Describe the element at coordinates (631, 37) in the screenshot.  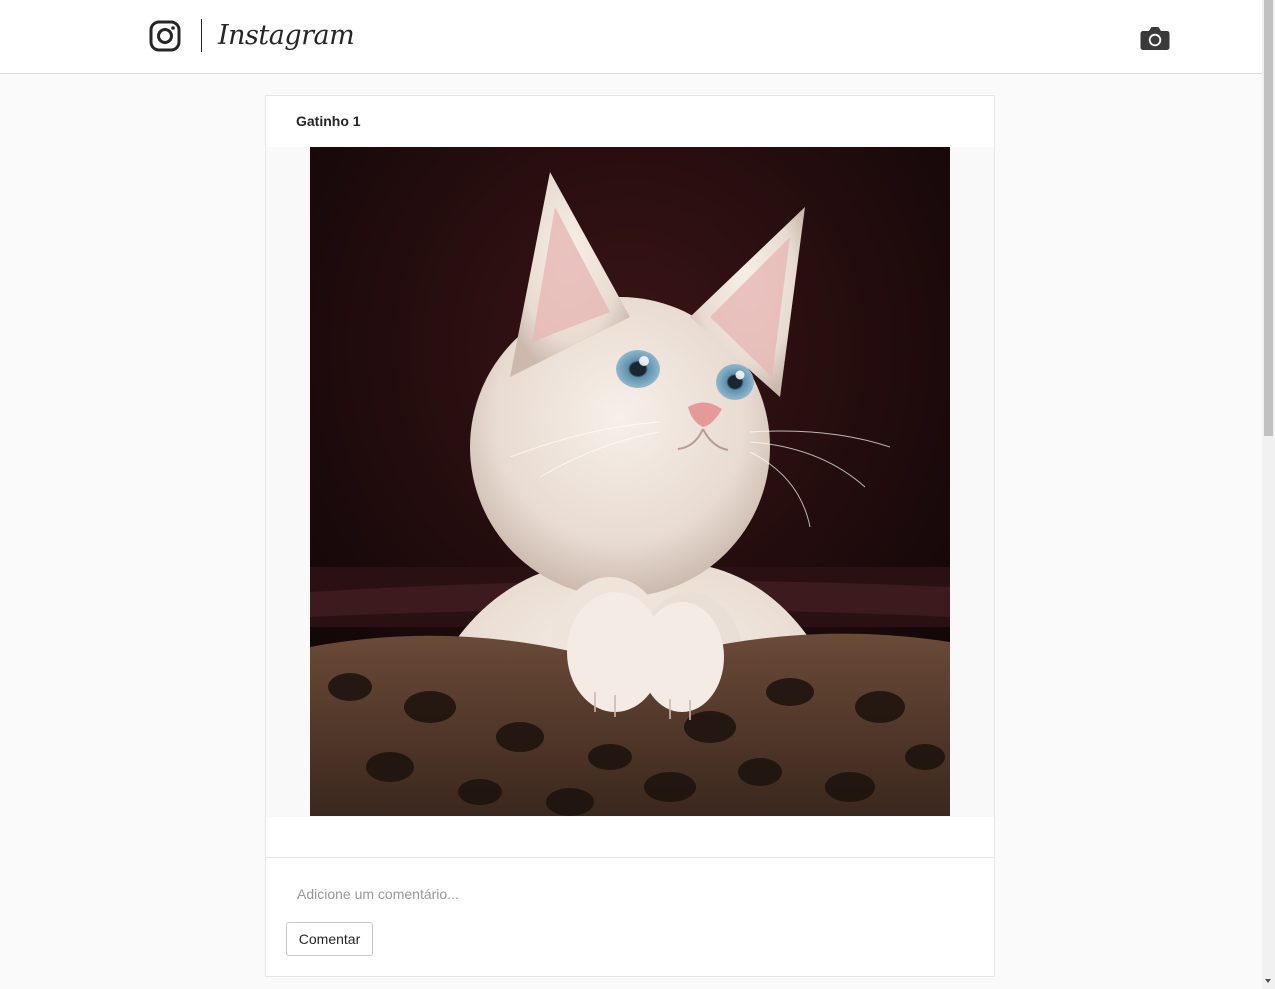
I see `top-navbar: Instagram` at that location.